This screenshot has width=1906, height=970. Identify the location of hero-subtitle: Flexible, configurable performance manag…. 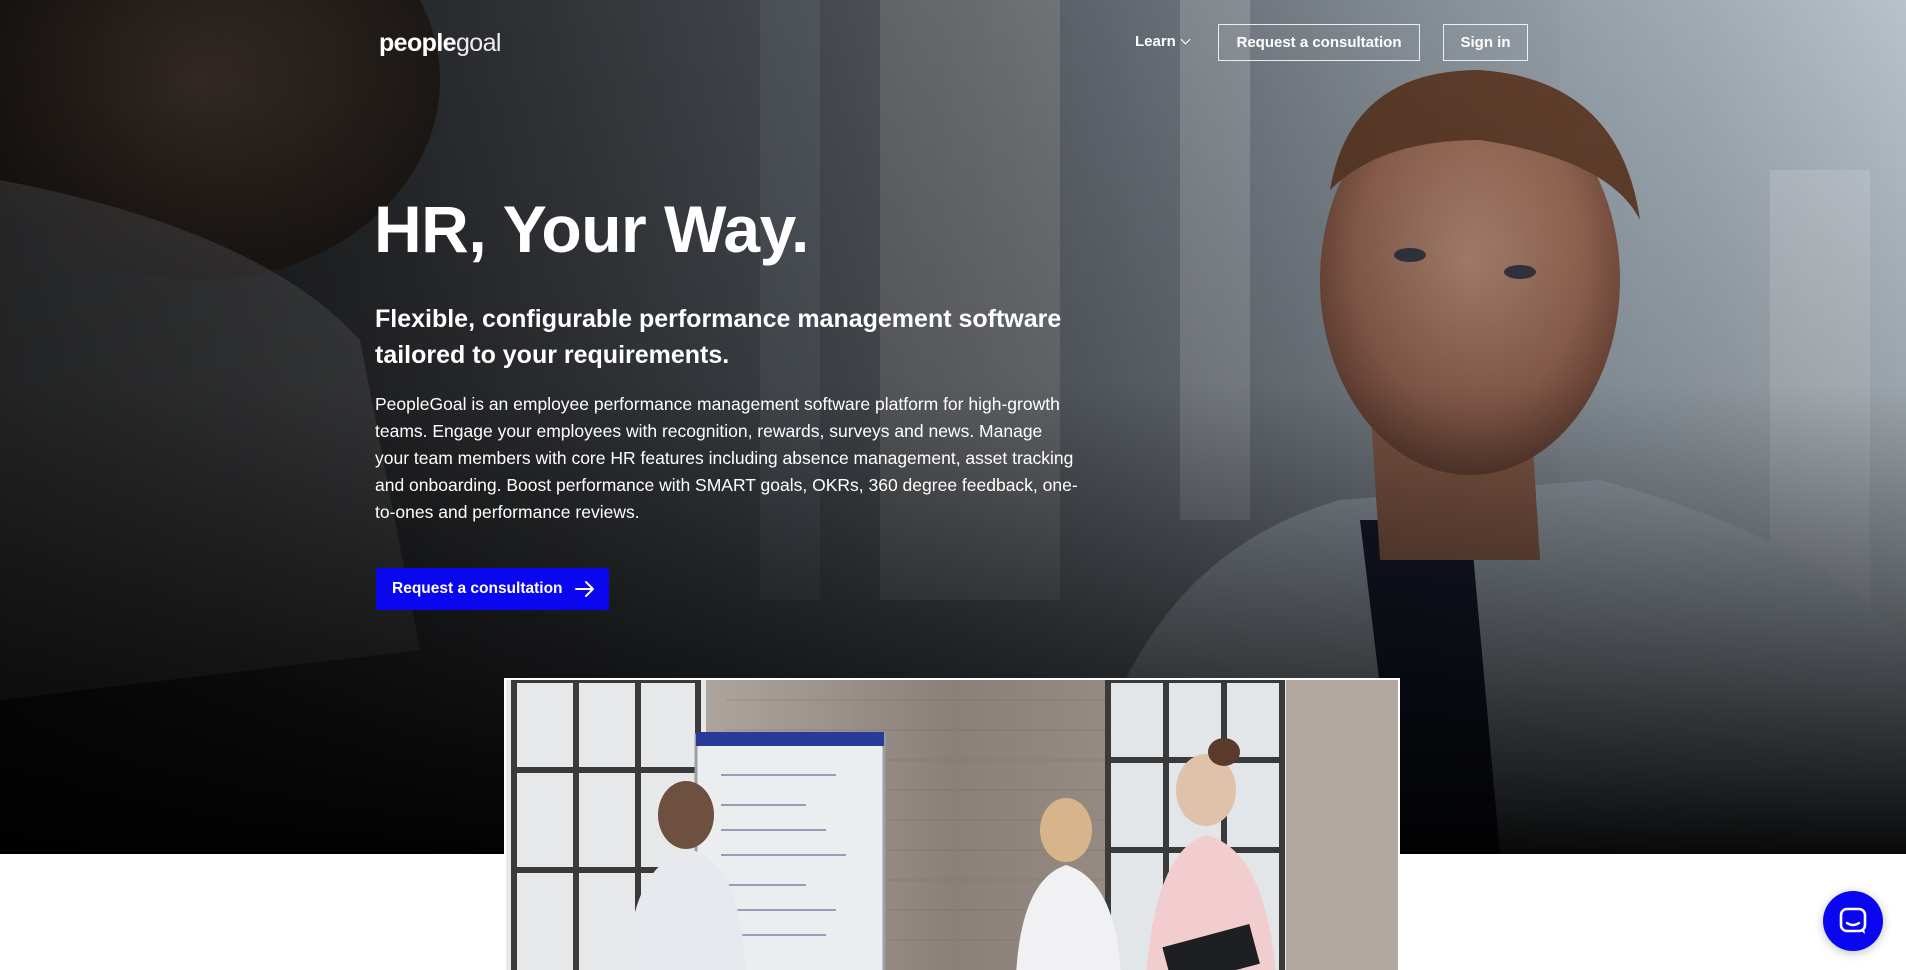
(718, 337).